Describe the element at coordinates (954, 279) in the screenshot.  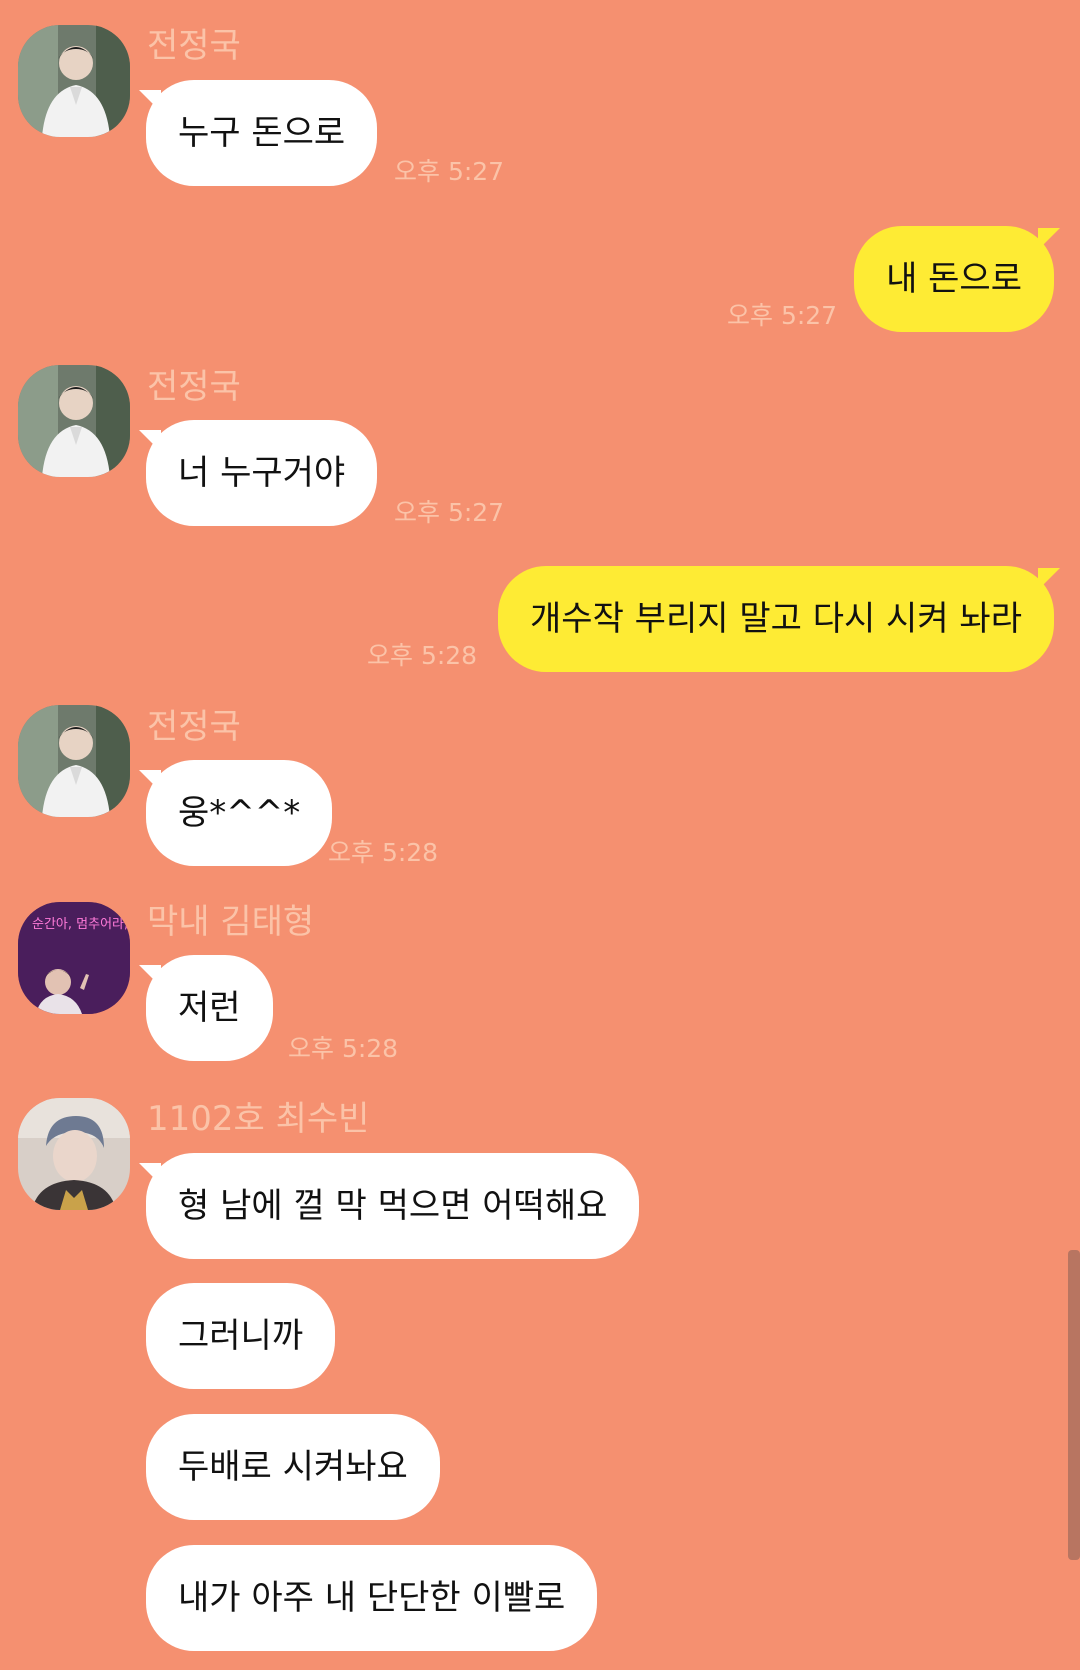
I see `message-bubble-outgoing: 내 돈으로` at that location.